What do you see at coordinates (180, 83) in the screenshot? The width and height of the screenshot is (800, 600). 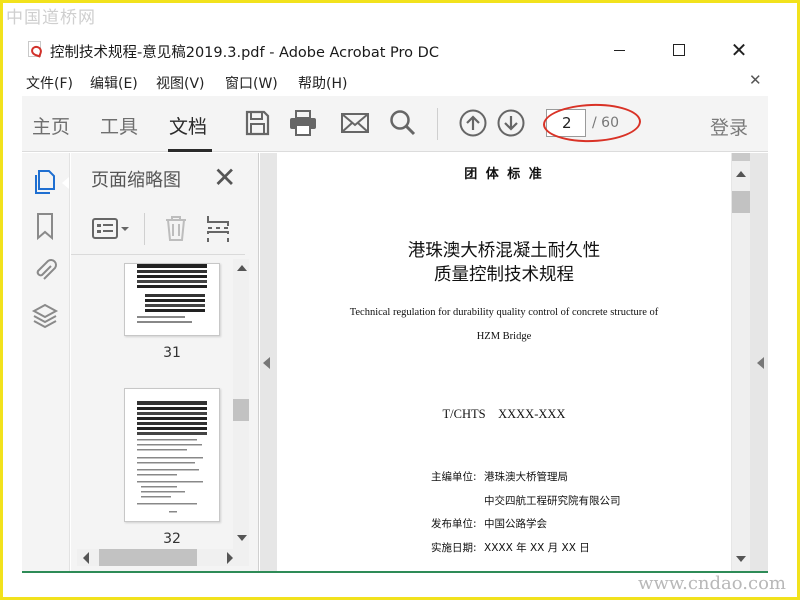 I see `menu-view: 视图(V)` at bounding box center [180, 83].